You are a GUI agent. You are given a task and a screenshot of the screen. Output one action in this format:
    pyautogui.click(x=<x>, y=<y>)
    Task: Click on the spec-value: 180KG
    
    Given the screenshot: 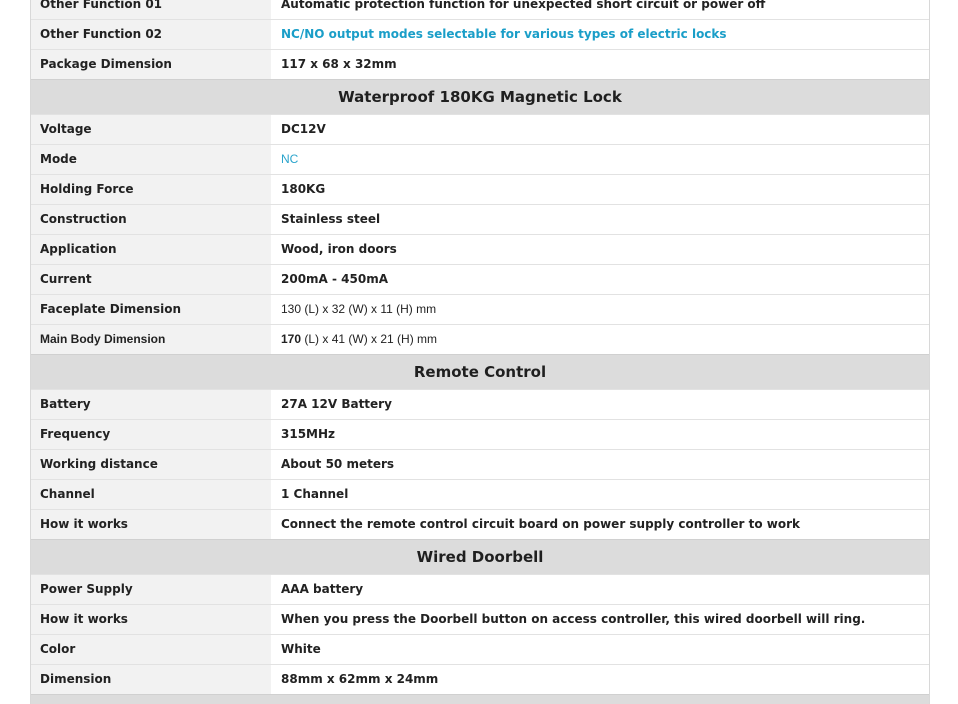 What is the action you would take?
    pyautogui.click(x=600, y=189)
    